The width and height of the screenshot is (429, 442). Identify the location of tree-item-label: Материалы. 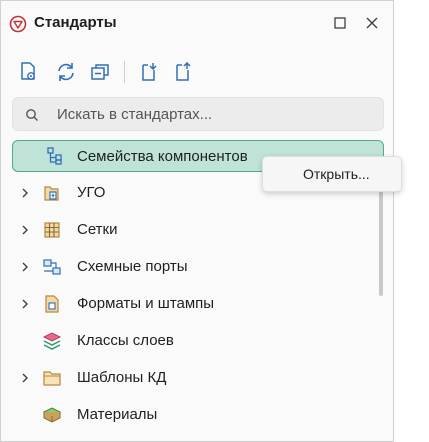
(117, 414).